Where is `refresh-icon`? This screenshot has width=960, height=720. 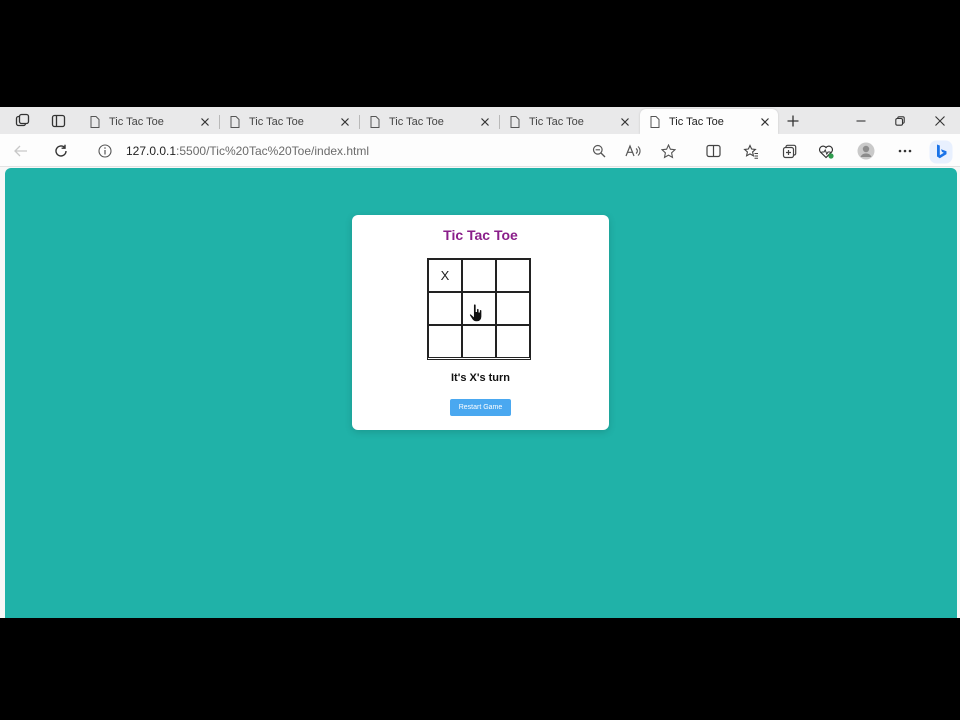
refresh-icon is located at coordinates (61, 151).